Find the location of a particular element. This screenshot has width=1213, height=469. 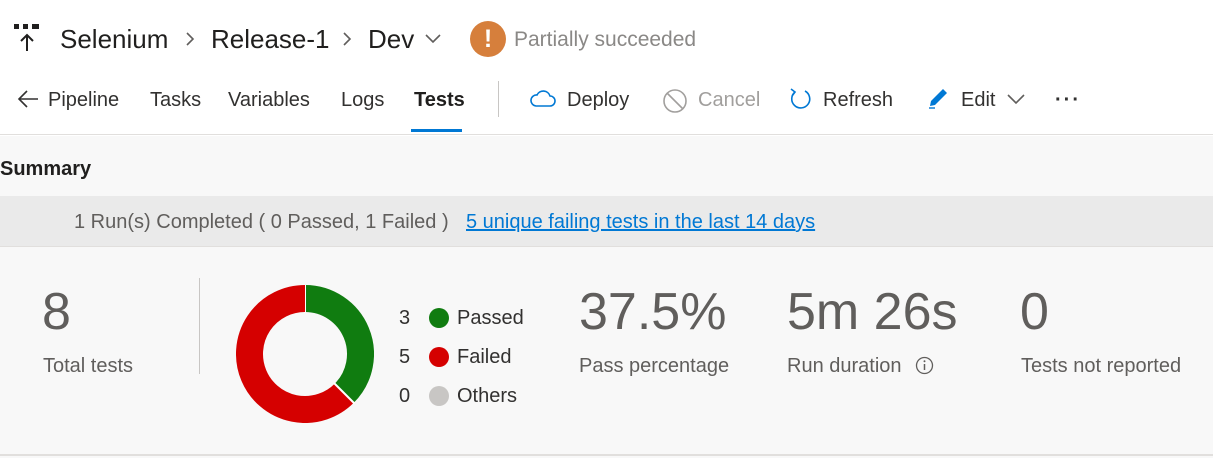

others-dot-icon is located at coordinates (439, 396).